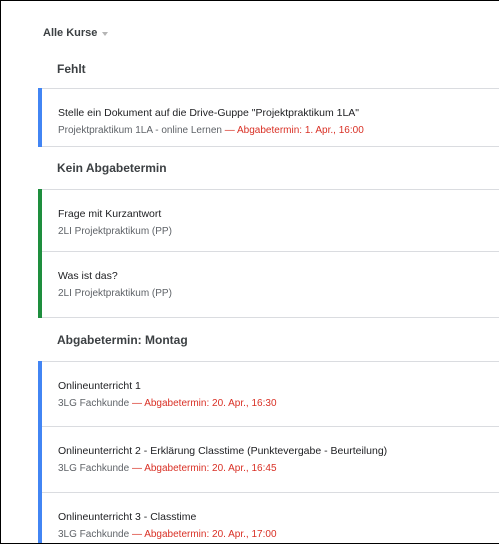 This screenshot has height=544, width=499. Describe the element at coordinates (112, 168) in the screenshot. I see `section-heading-no-due: Kein Abgabetermin` at that location.